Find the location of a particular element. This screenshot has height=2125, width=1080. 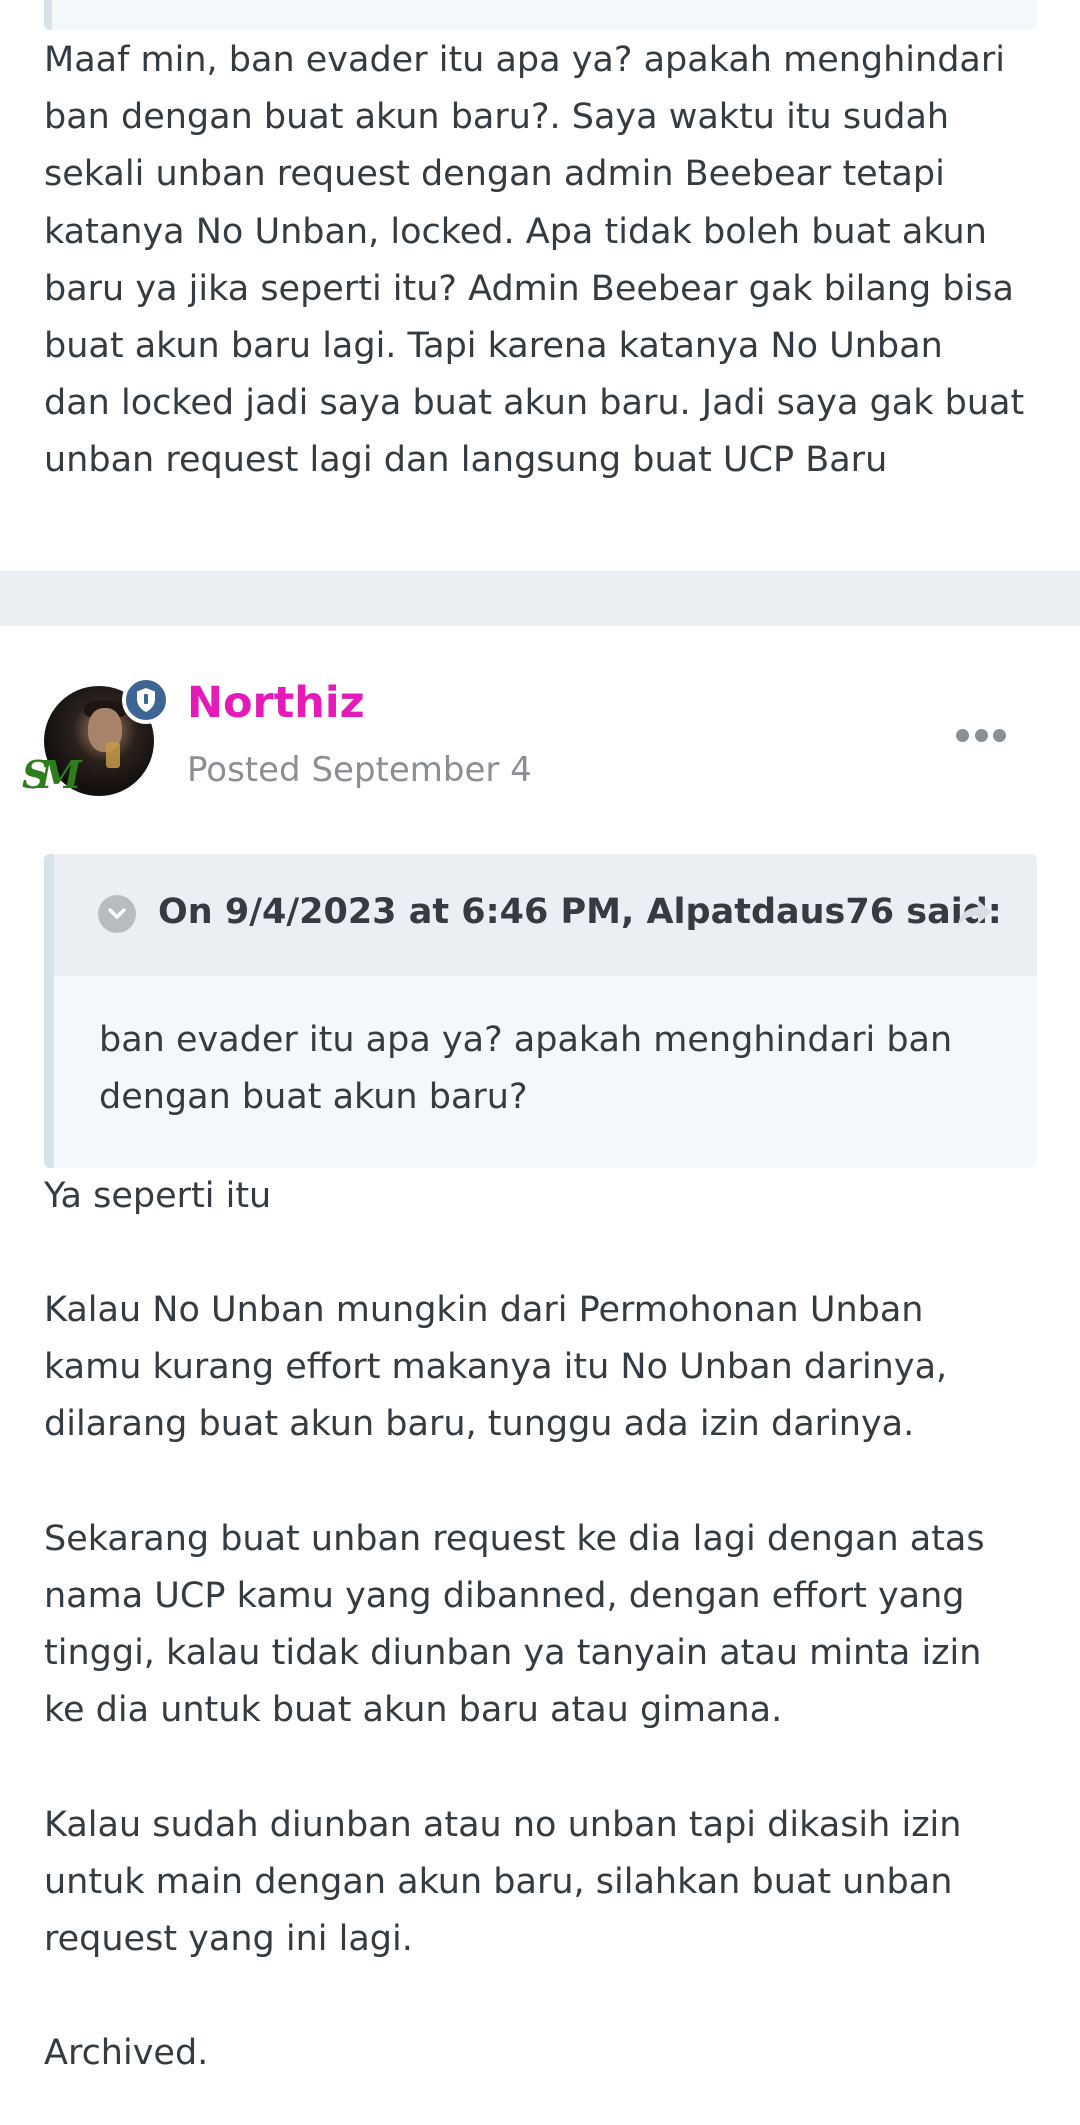

avatar-glass is located at coordinates (113, 755).